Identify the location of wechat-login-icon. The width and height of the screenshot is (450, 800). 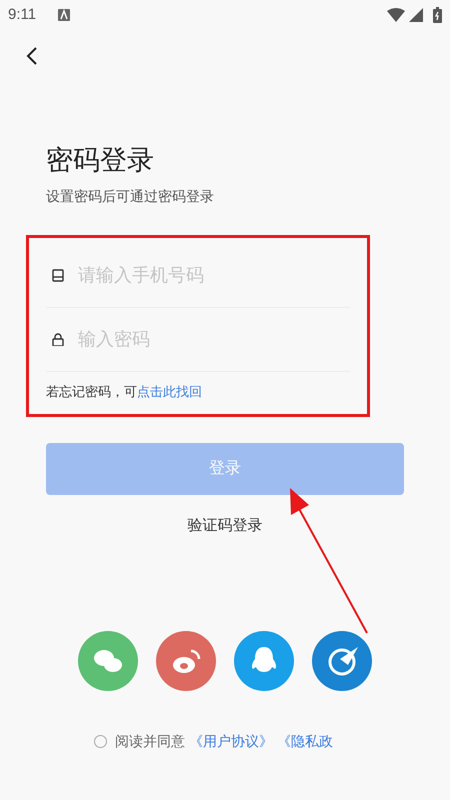
(108, 661).